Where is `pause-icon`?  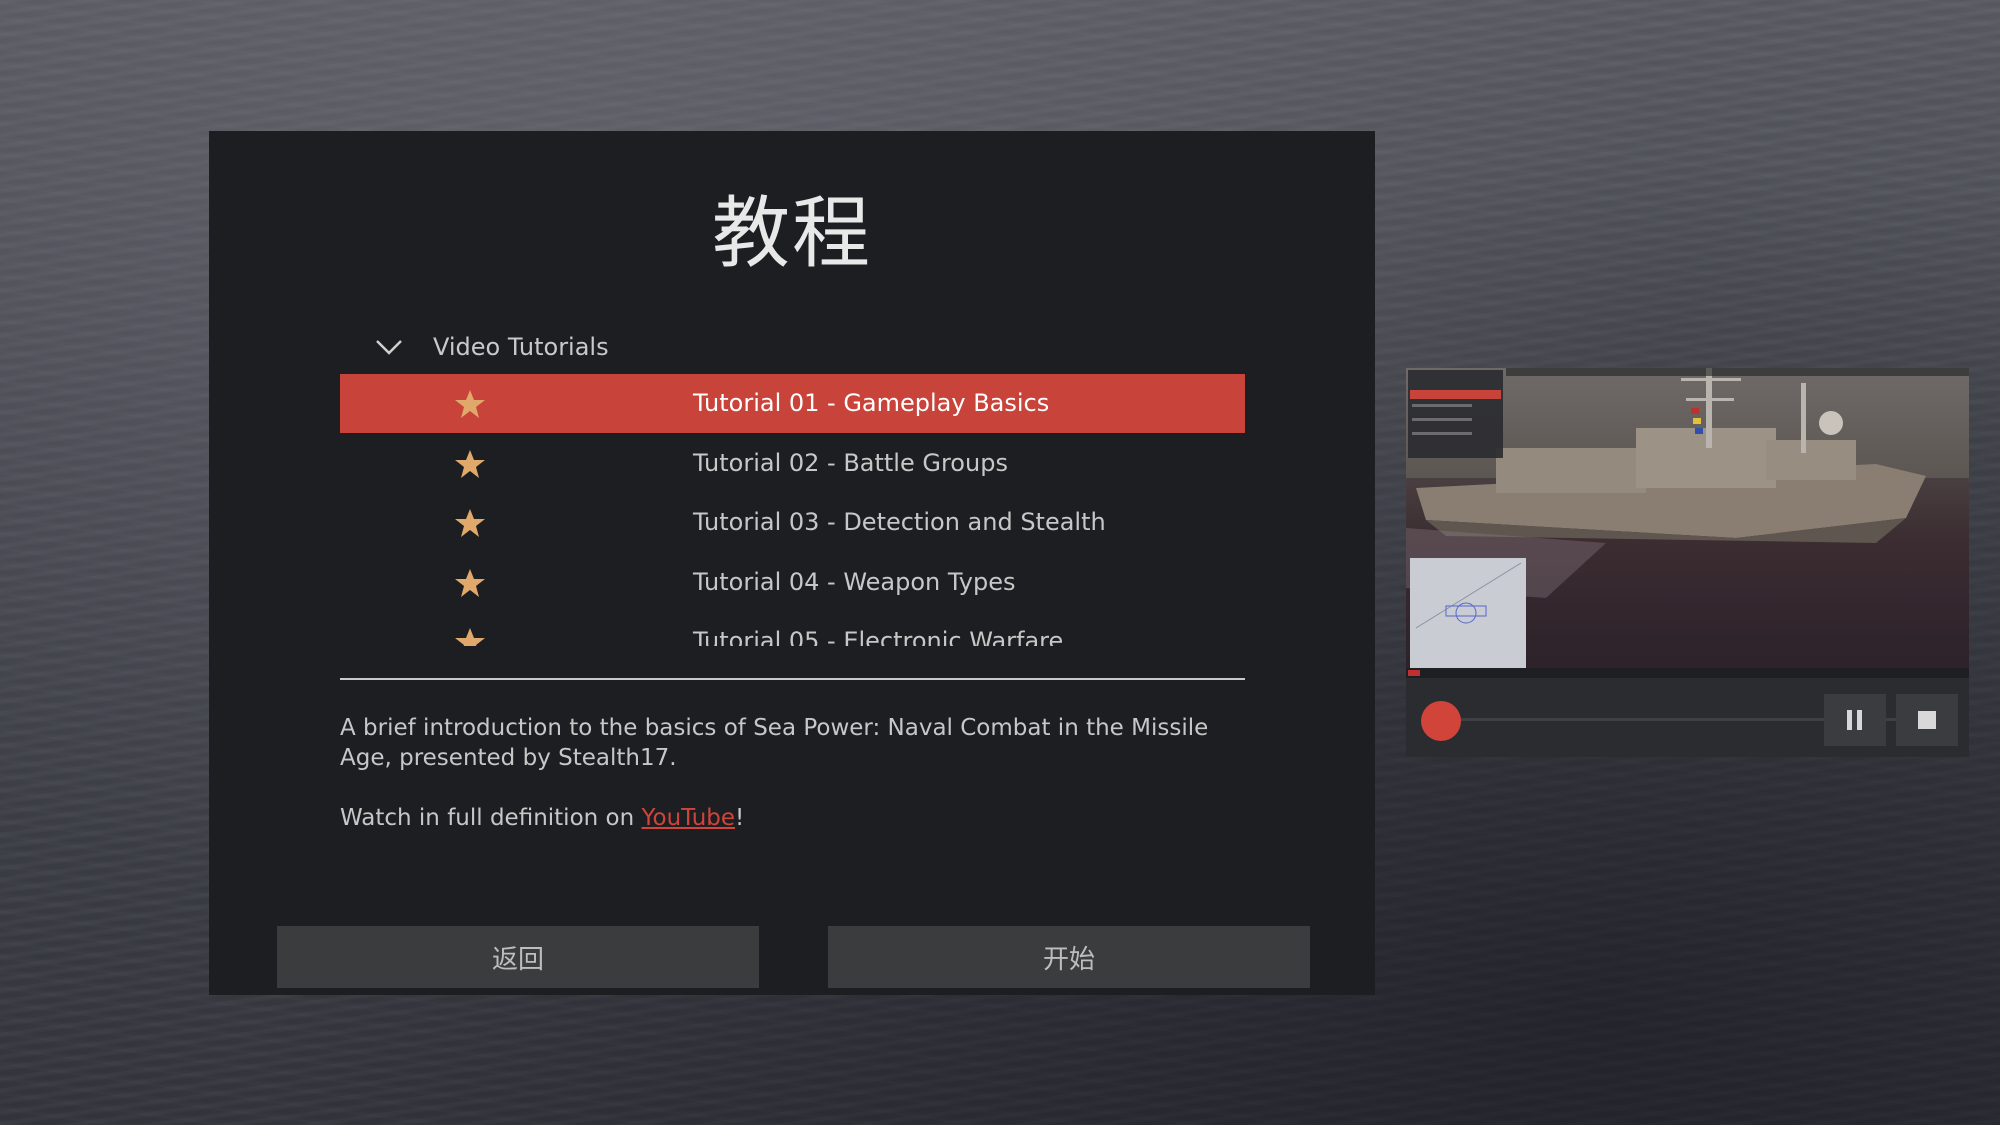
pause-icon is located at coordinates (1854, 720).